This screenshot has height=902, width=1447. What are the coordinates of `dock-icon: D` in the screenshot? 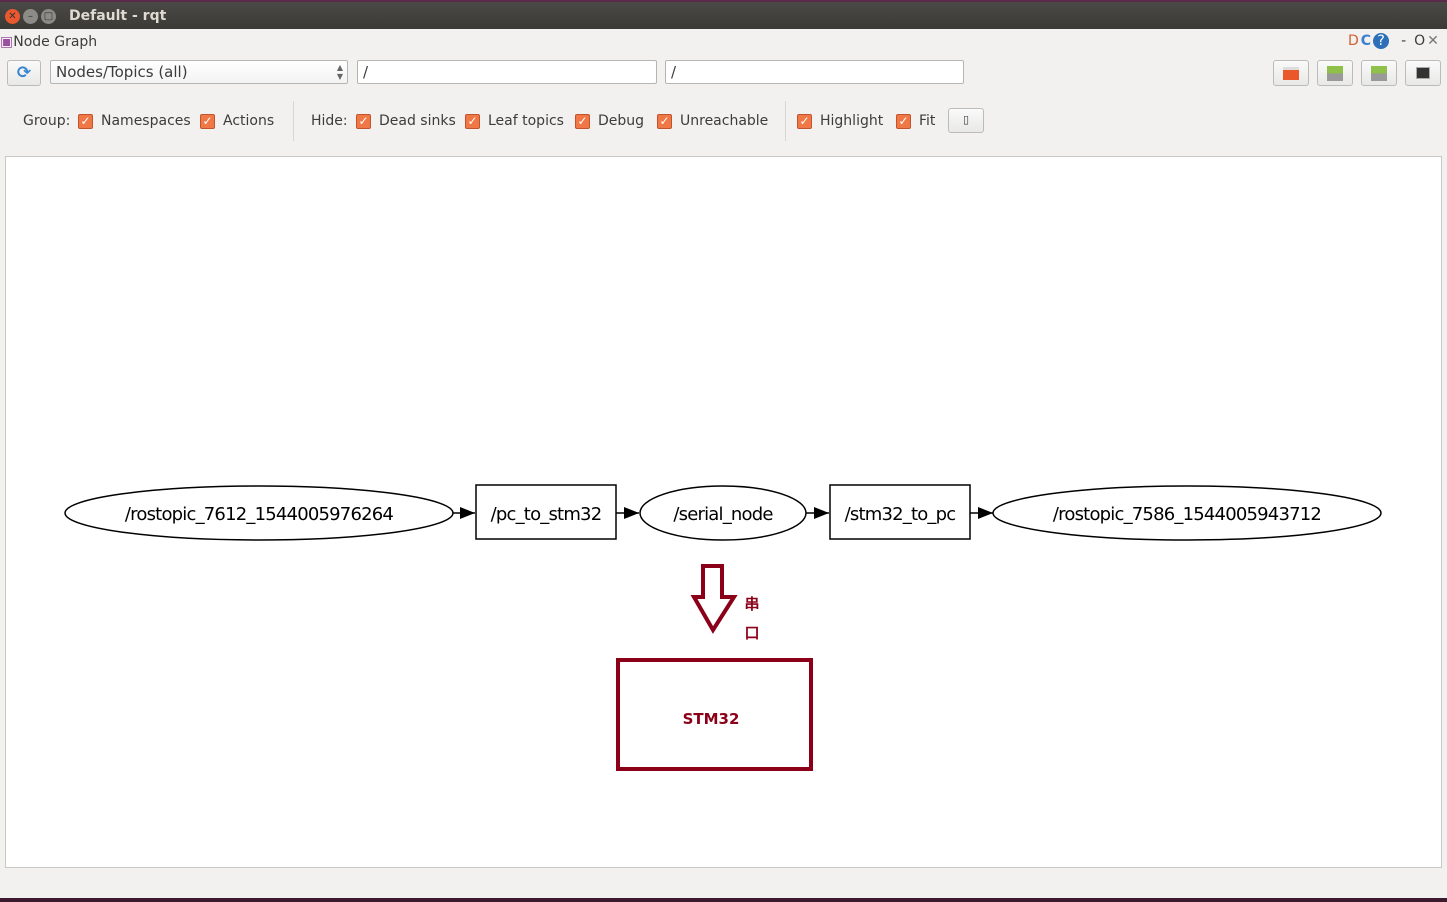 It's located at (1353, 41).